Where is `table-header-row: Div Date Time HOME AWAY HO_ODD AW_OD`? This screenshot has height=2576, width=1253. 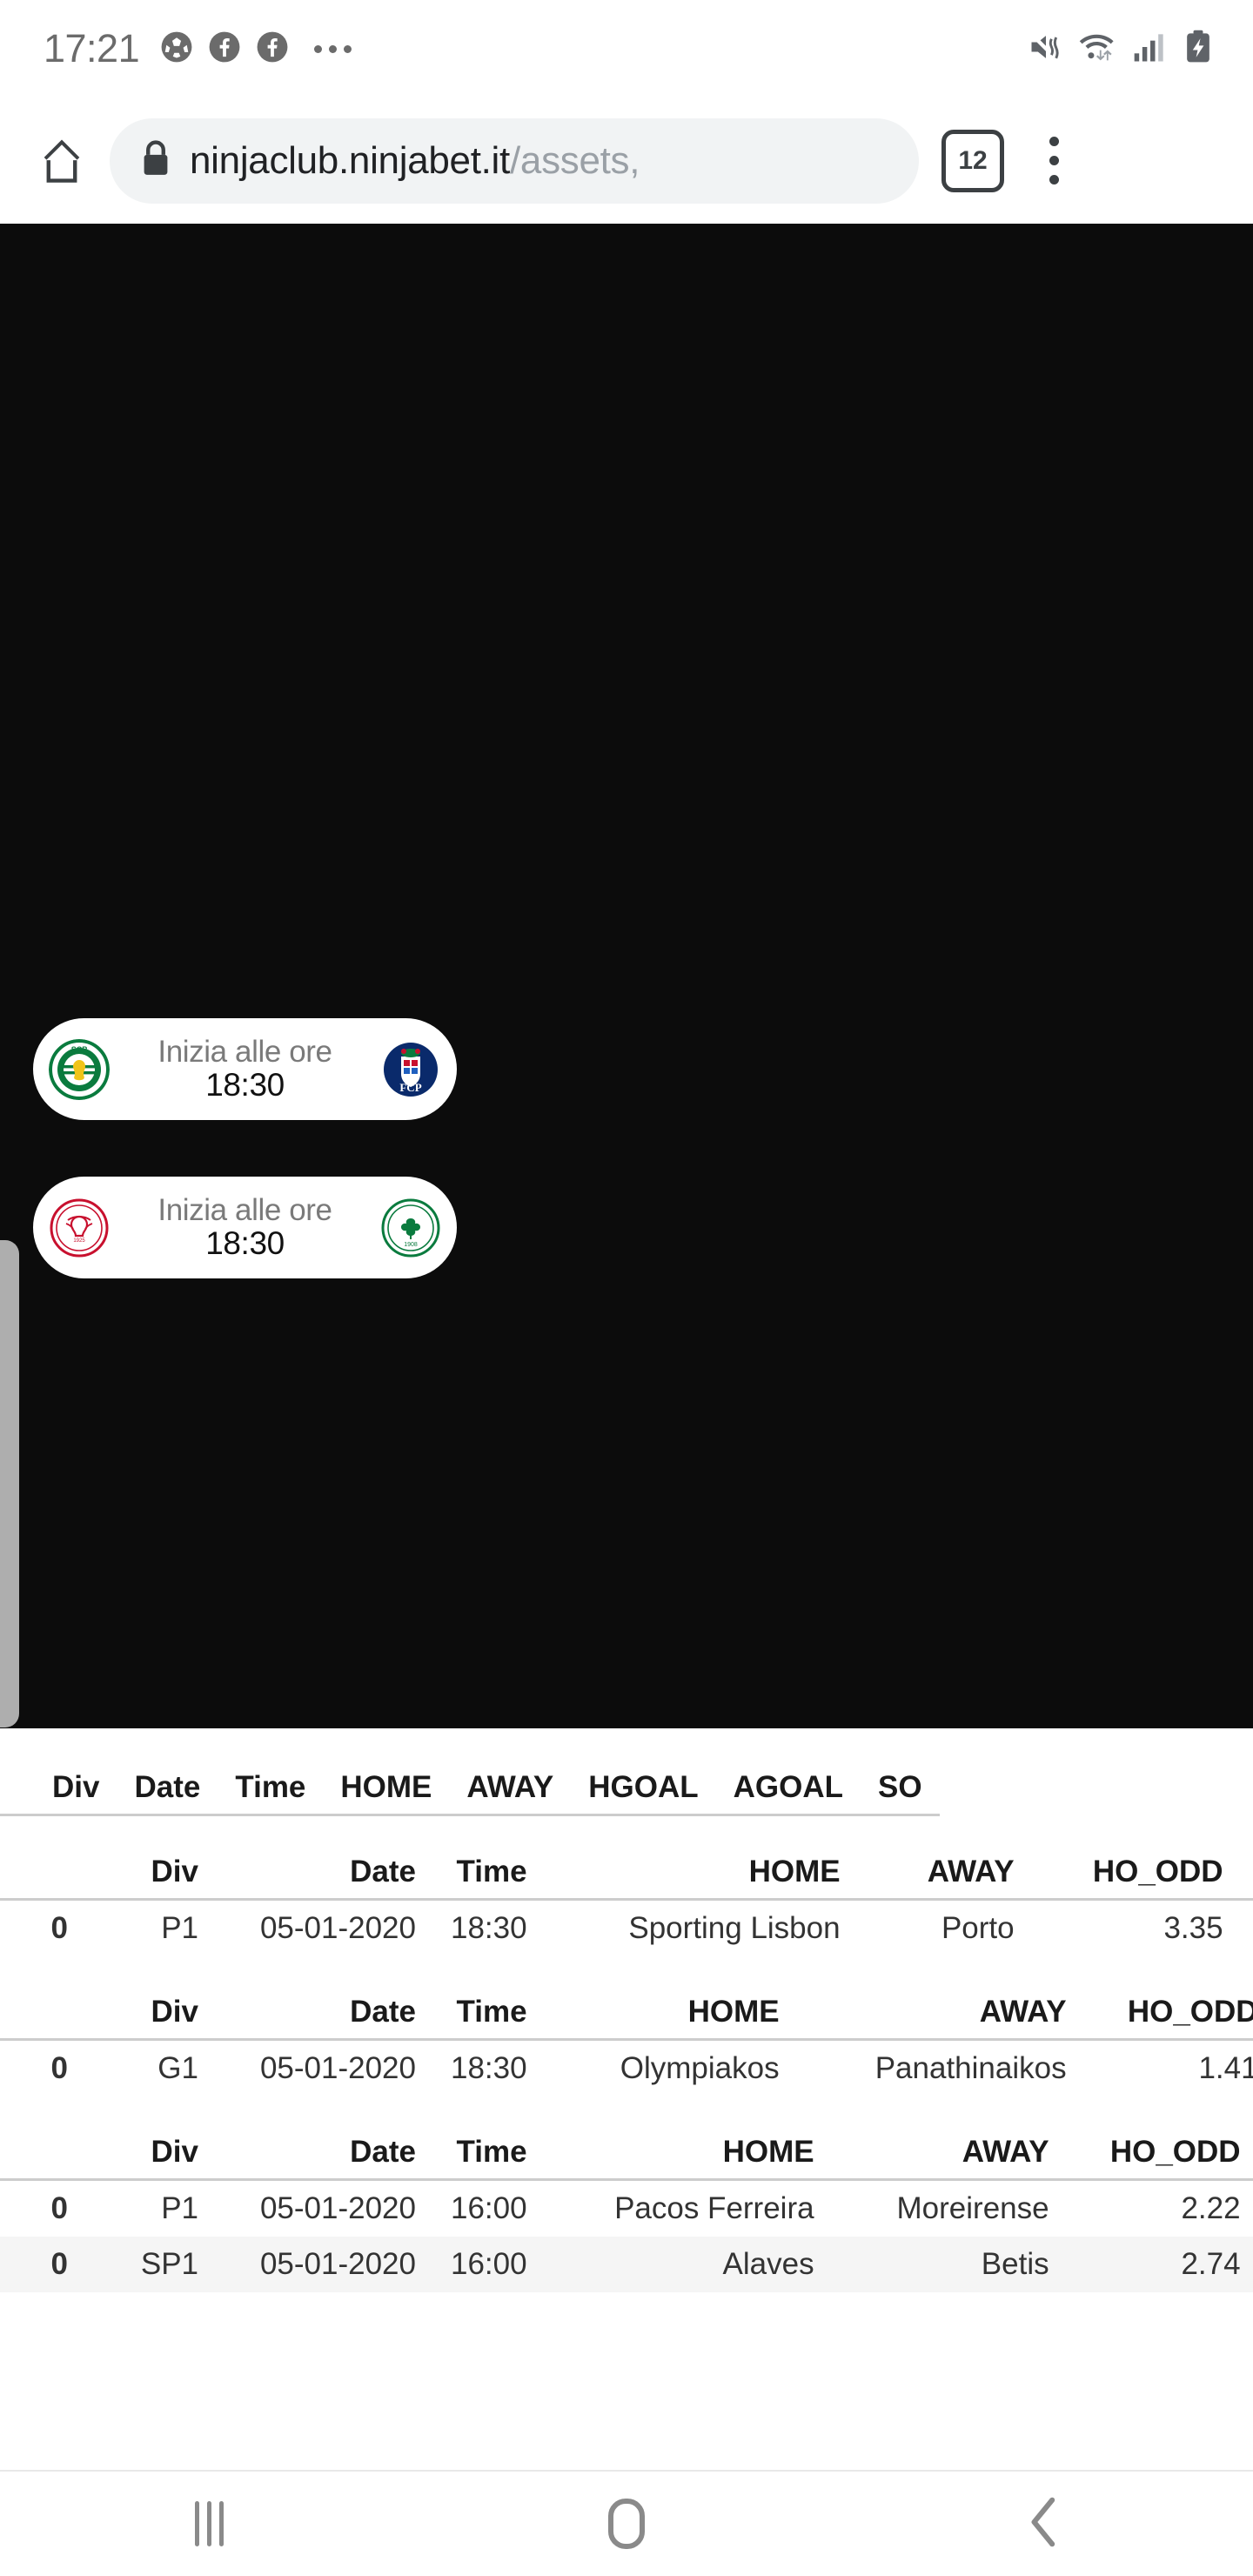
table-header-row: Div Date Time HOME AWAY HO_ODD AW_OD is located at coordinates (626, 2153).